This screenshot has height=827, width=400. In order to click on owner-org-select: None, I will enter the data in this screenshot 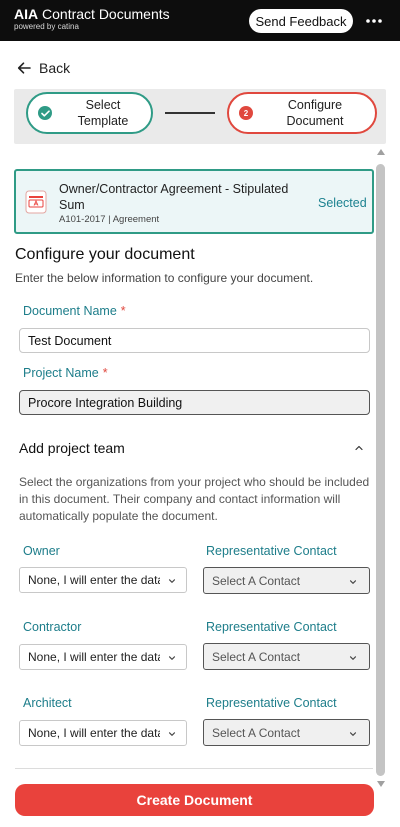, I will do `click(103, 580)`.